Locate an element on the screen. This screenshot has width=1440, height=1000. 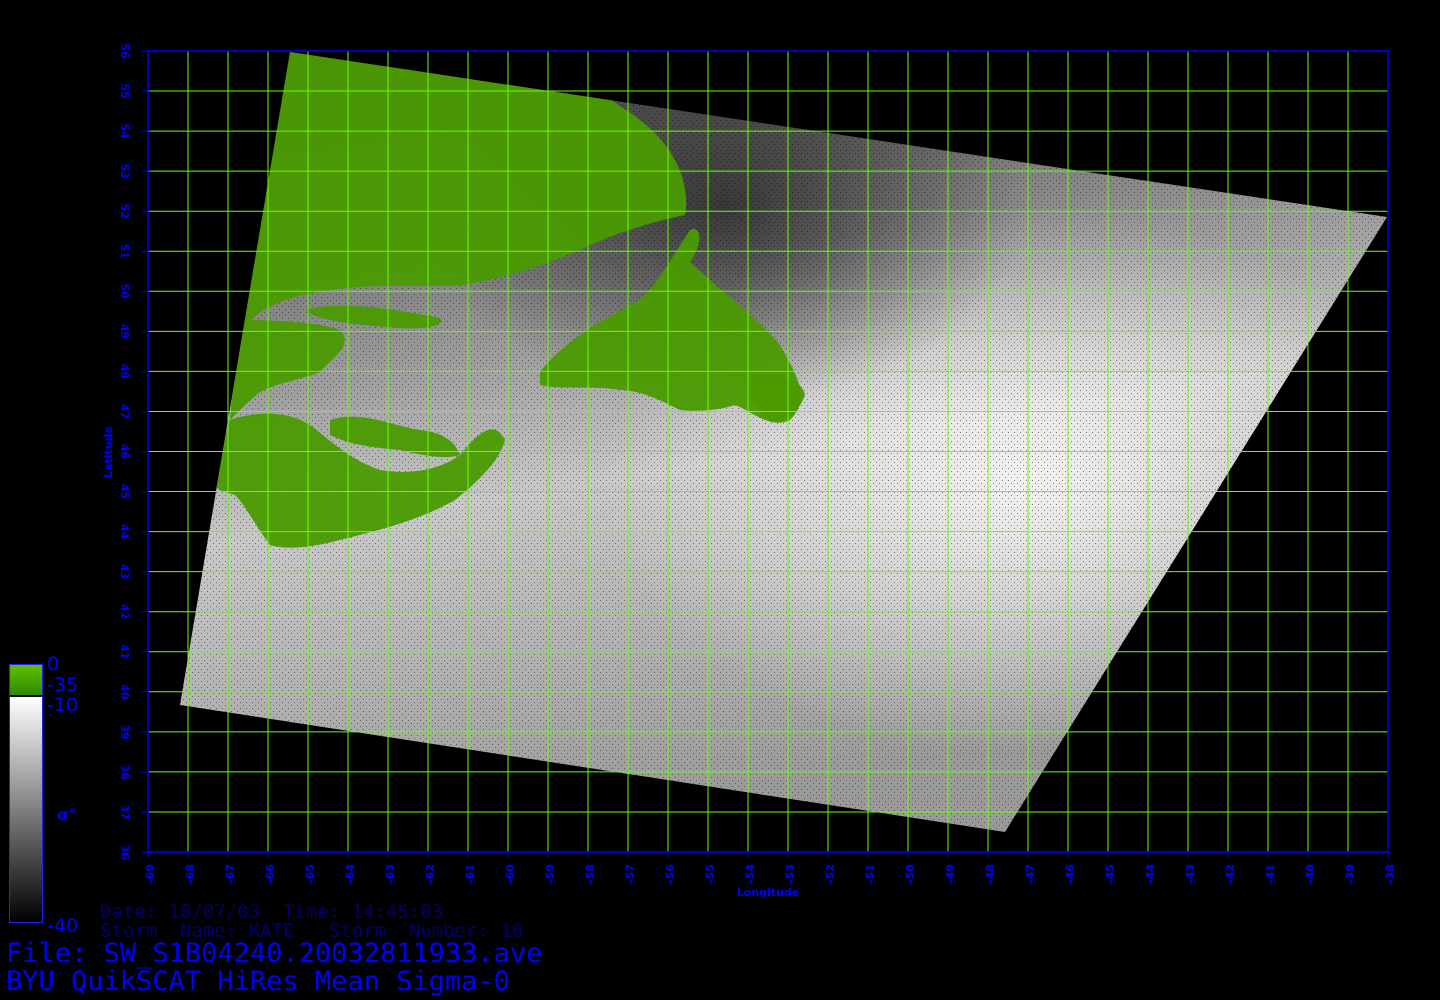
y-tick-label: 43 is located at coordinates (124, 571).